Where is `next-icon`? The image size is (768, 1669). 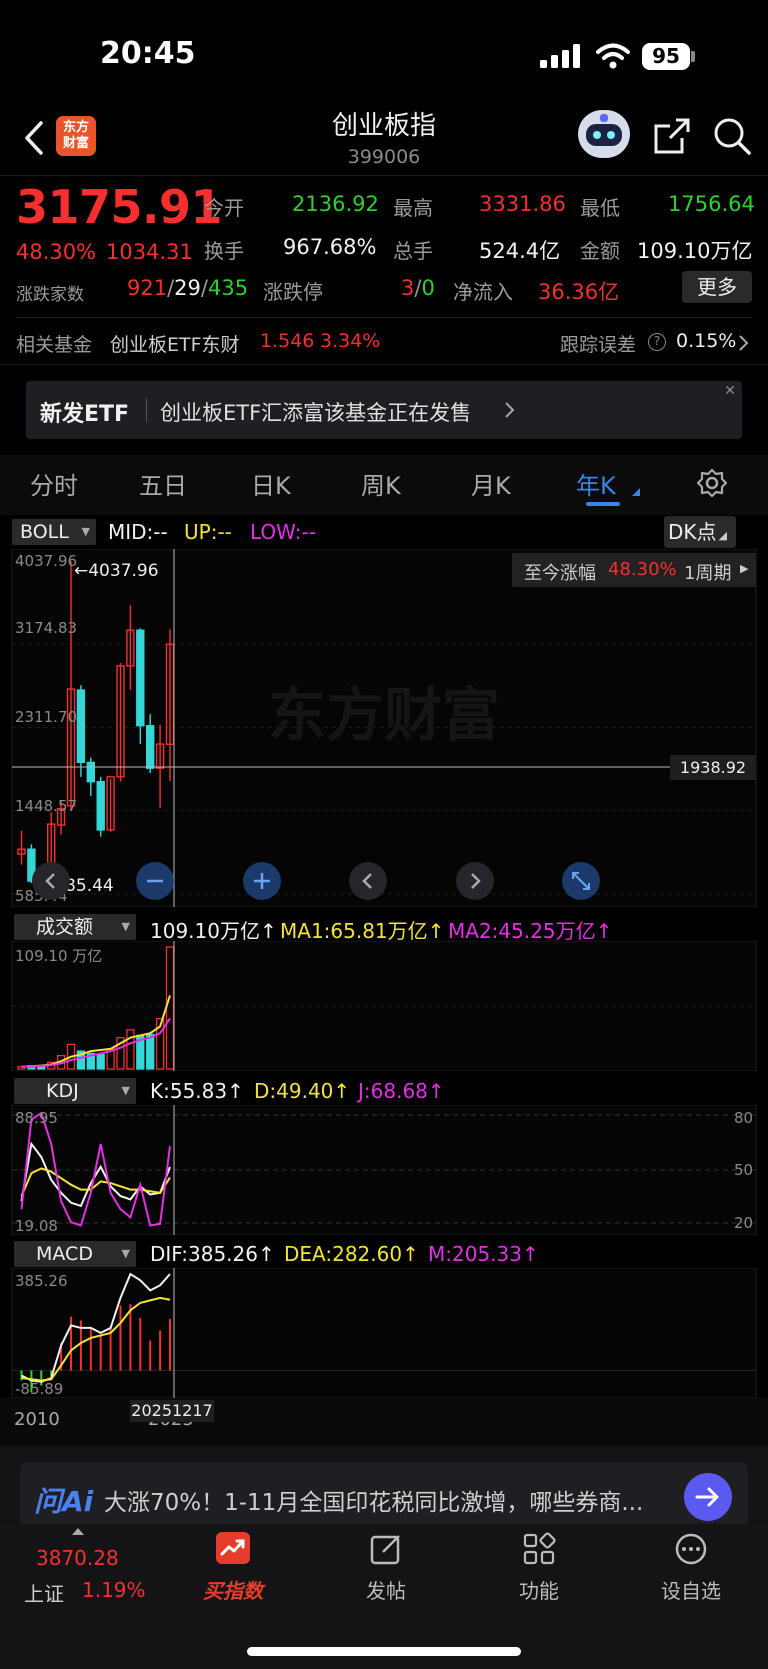
next-icon is located at coordinates (475, 881).